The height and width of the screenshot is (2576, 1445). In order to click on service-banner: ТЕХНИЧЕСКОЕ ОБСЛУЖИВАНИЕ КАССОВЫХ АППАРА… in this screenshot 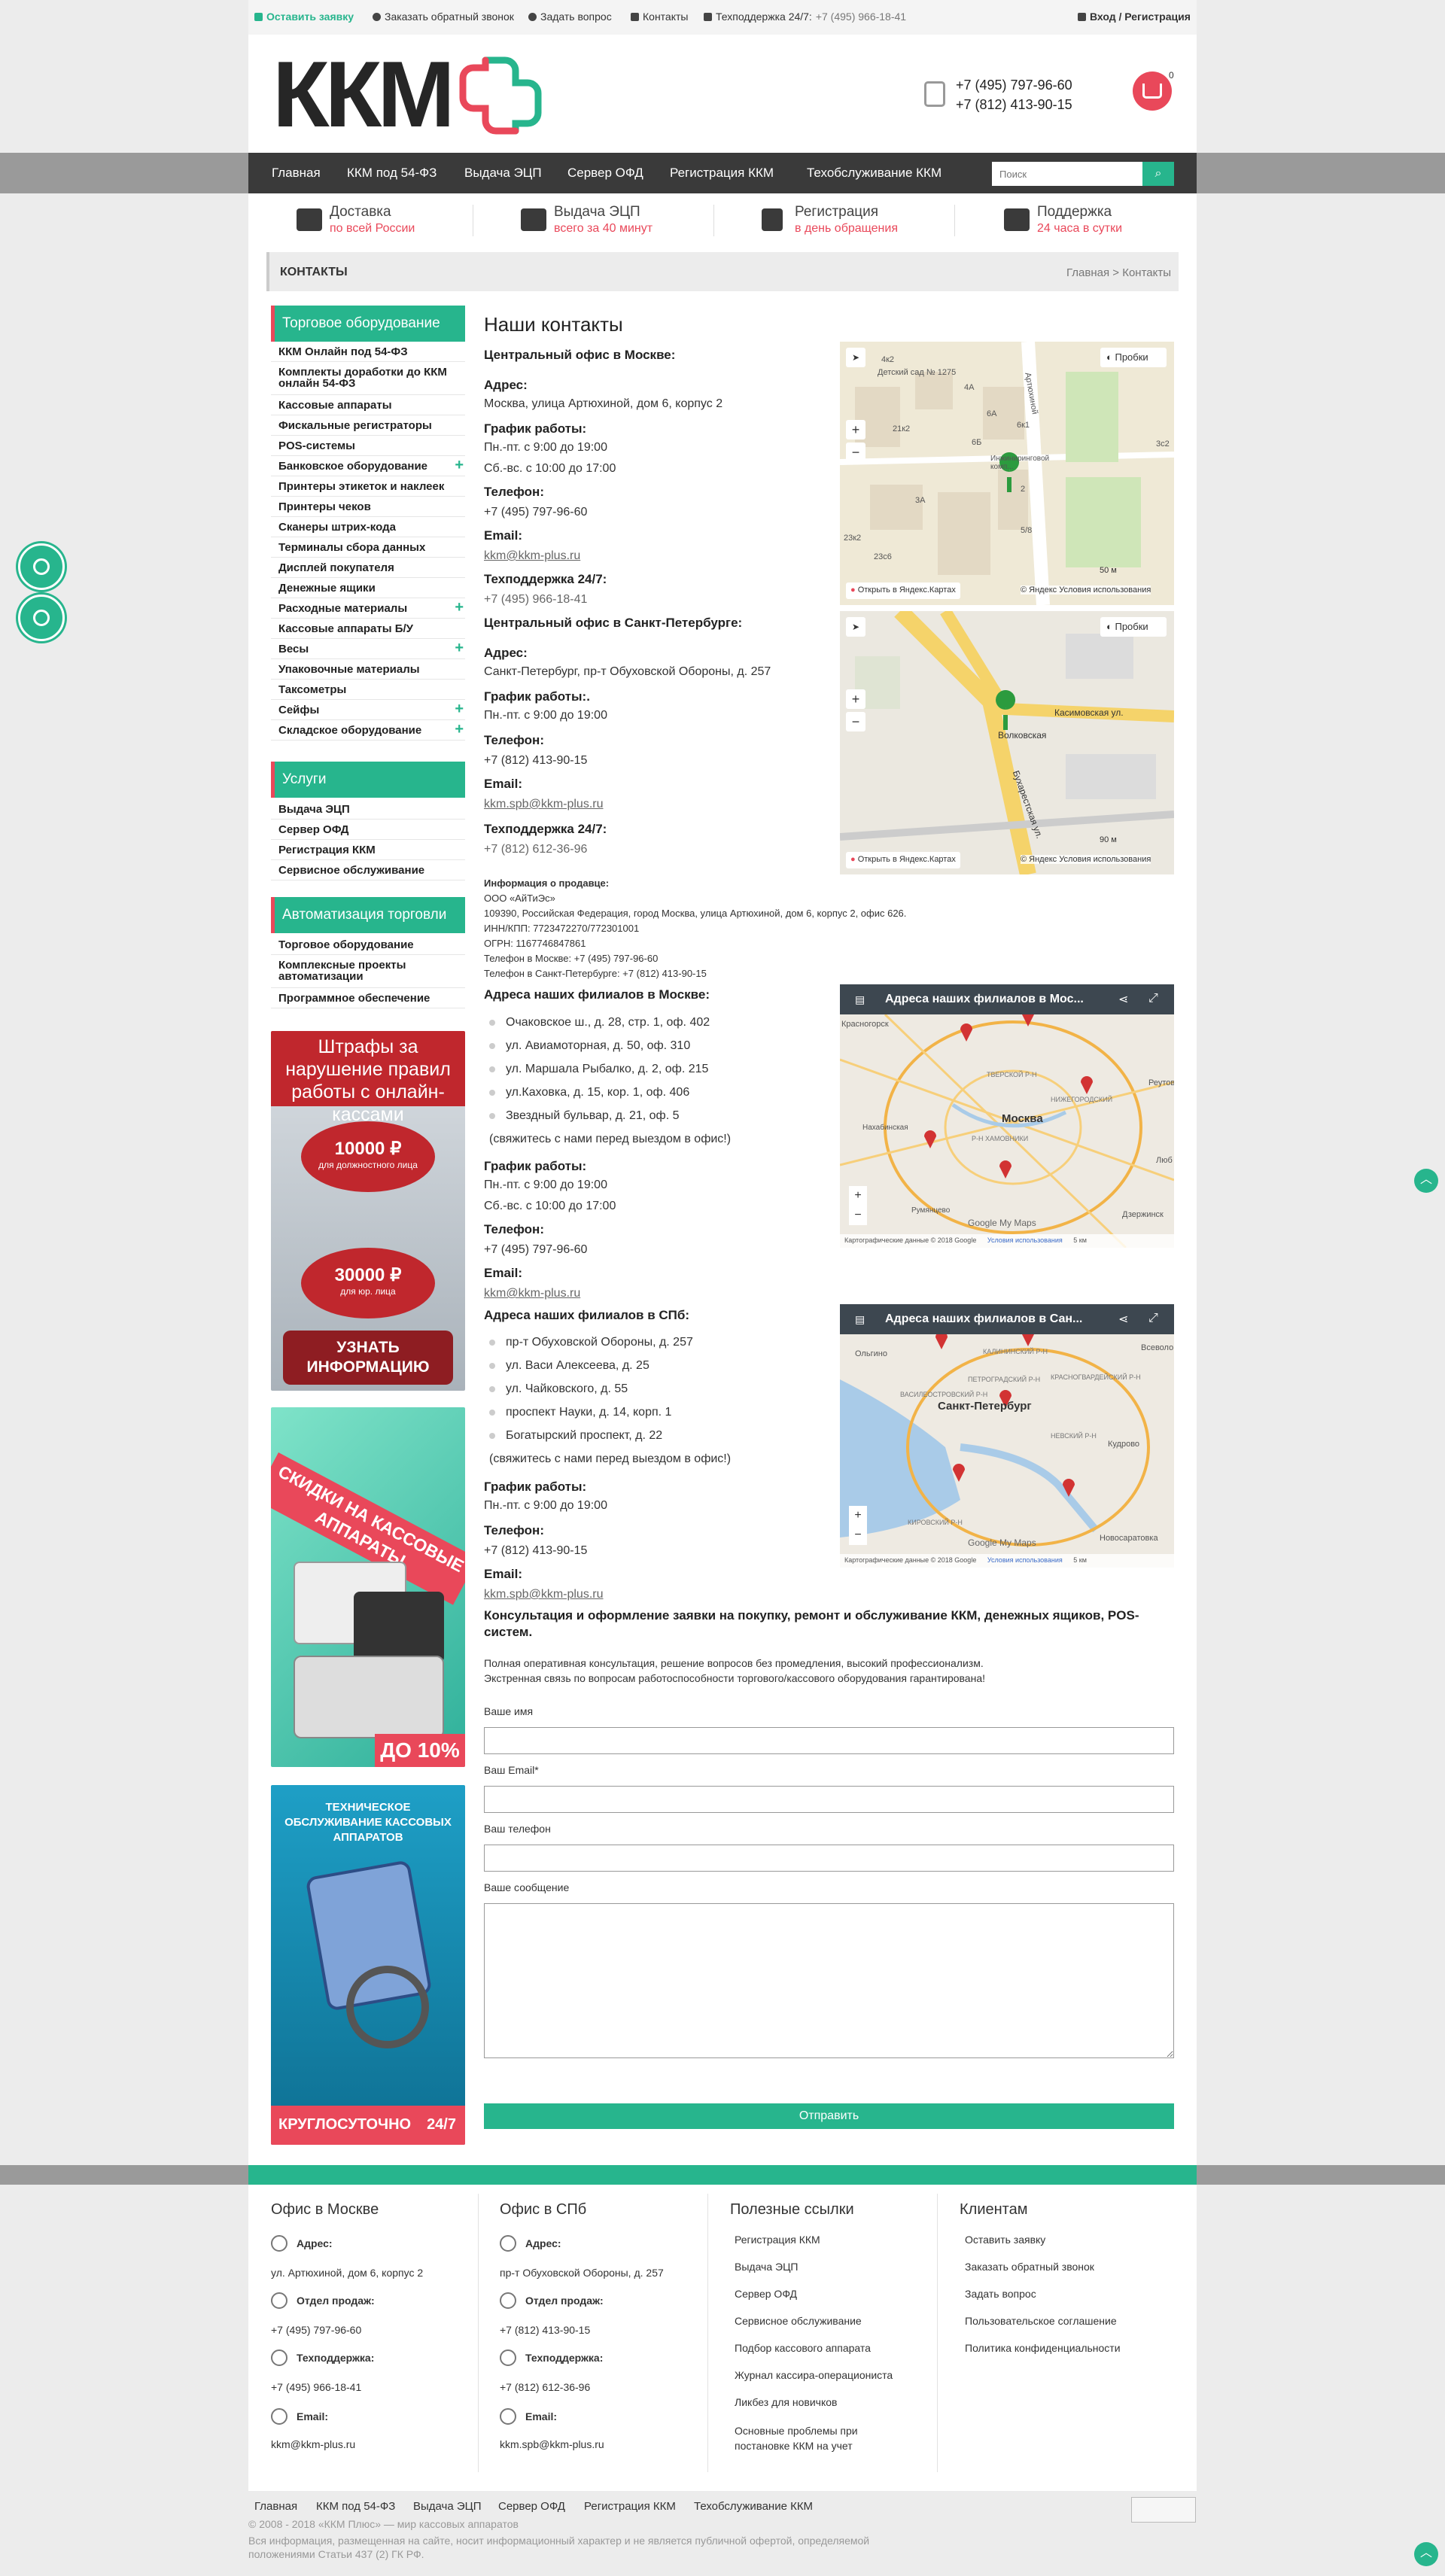, I will do `click(368, 1965)`.